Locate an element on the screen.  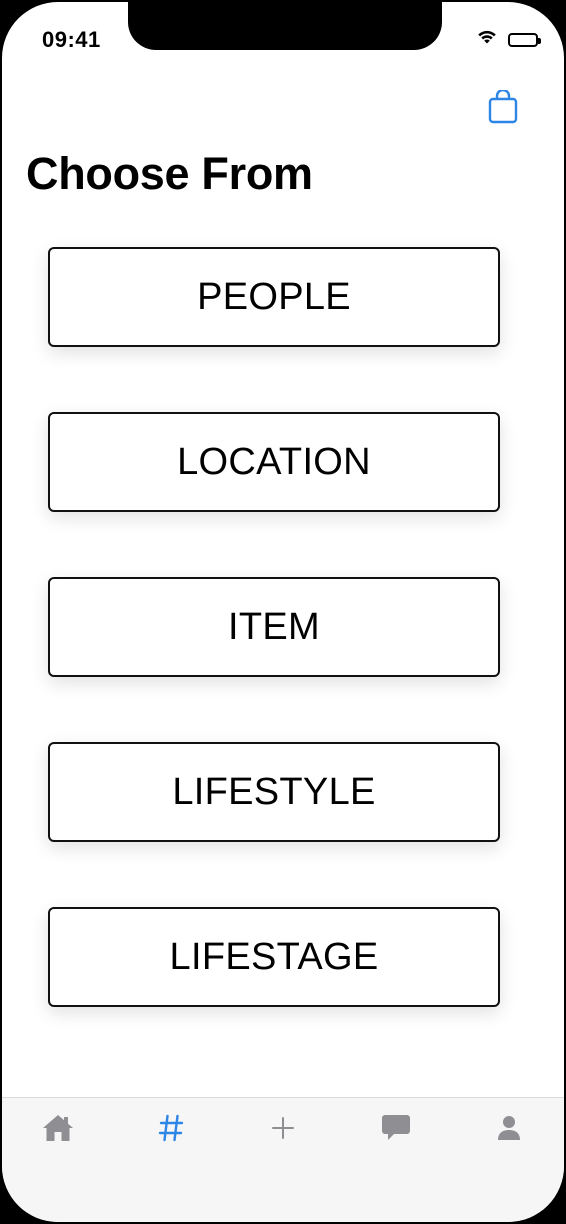
chat-icon is located at coordinates (396, 1130).